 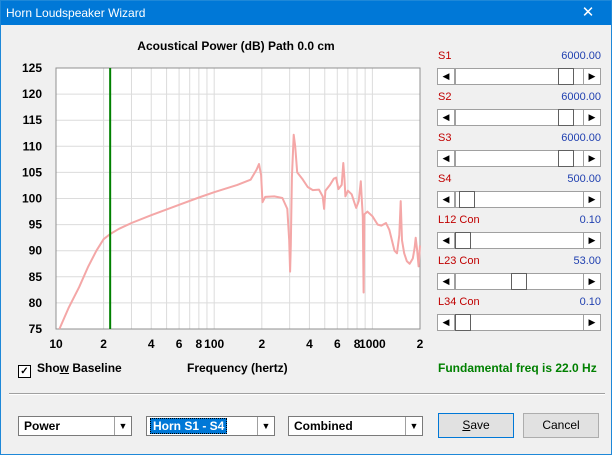 I want to click on chart-title: Acoustical Power (dB) Path 0.0 cm, so click(x=236, y=46).